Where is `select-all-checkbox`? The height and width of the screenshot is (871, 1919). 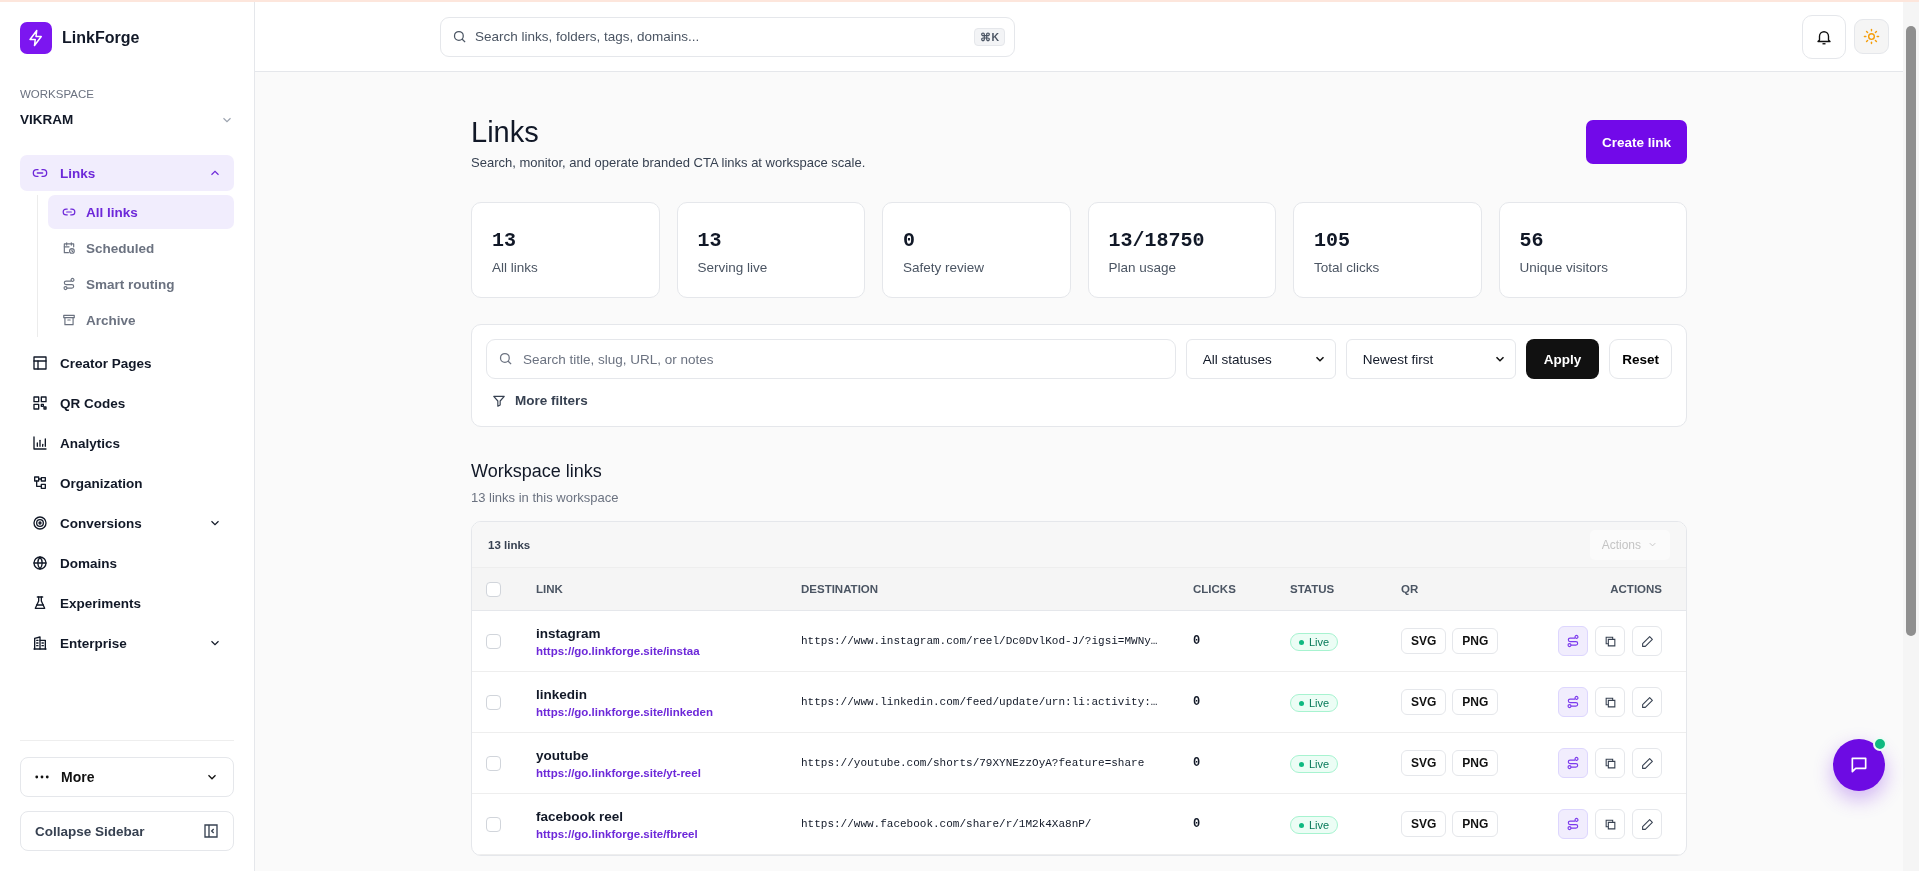
select-all-checkbox is located at coordinates (493, 589).